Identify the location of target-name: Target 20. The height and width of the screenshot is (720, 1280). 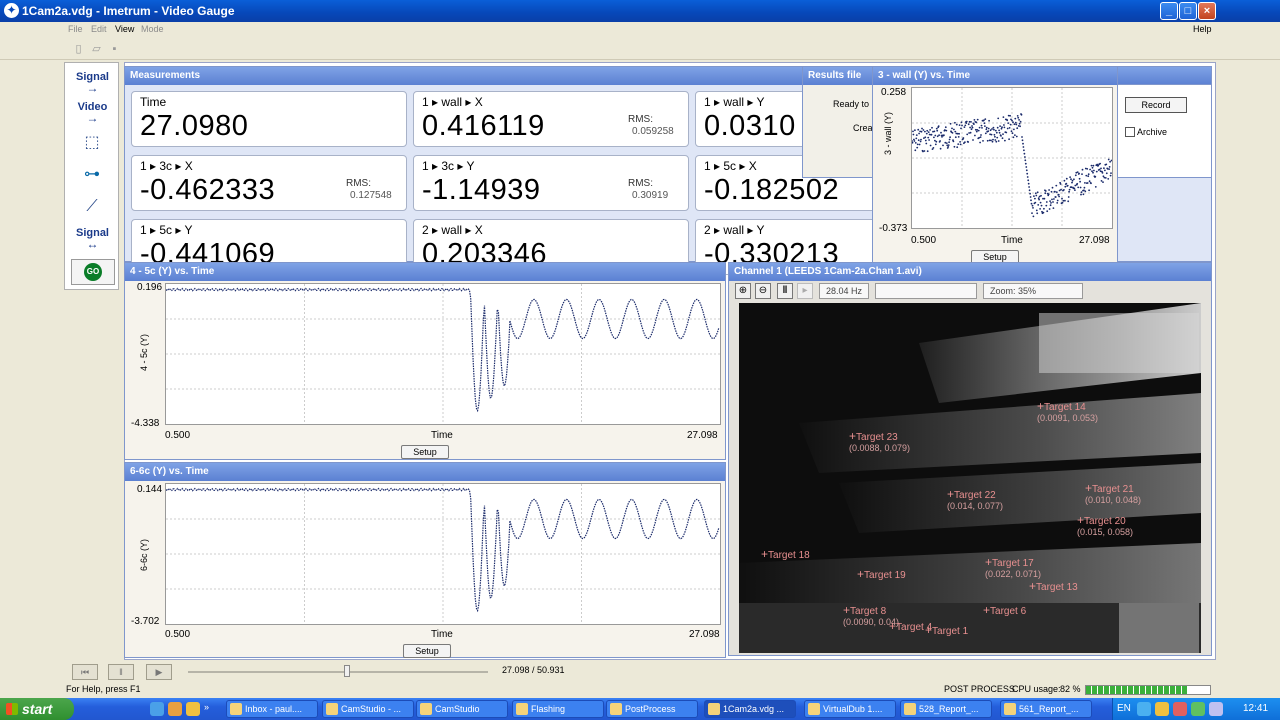
(1105, 521).